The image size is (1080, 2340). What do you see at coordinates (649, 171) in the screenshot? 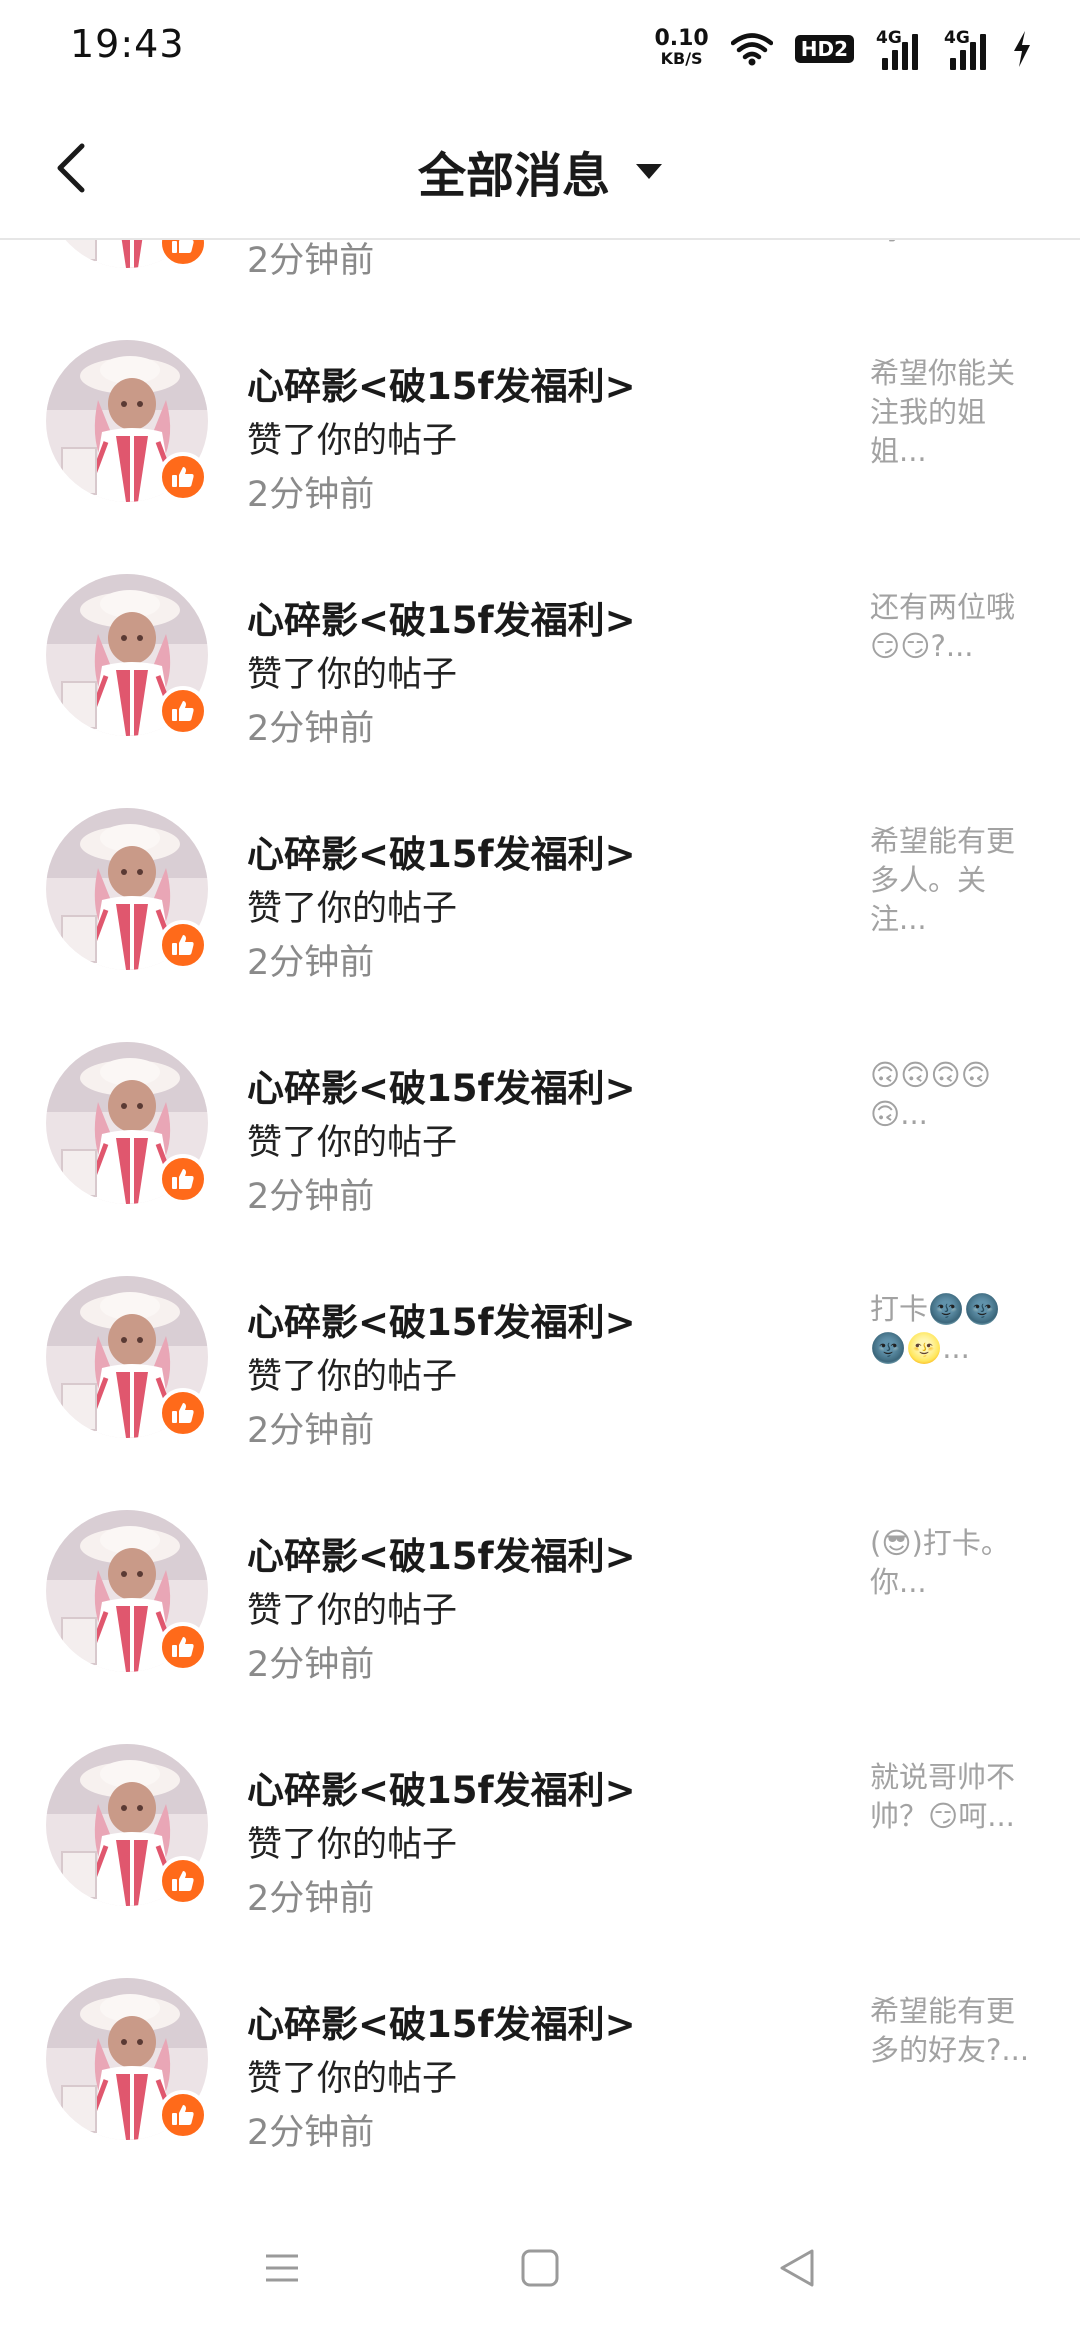
I see `dropdown-triangle-icon` at bounding box center [649, 171].